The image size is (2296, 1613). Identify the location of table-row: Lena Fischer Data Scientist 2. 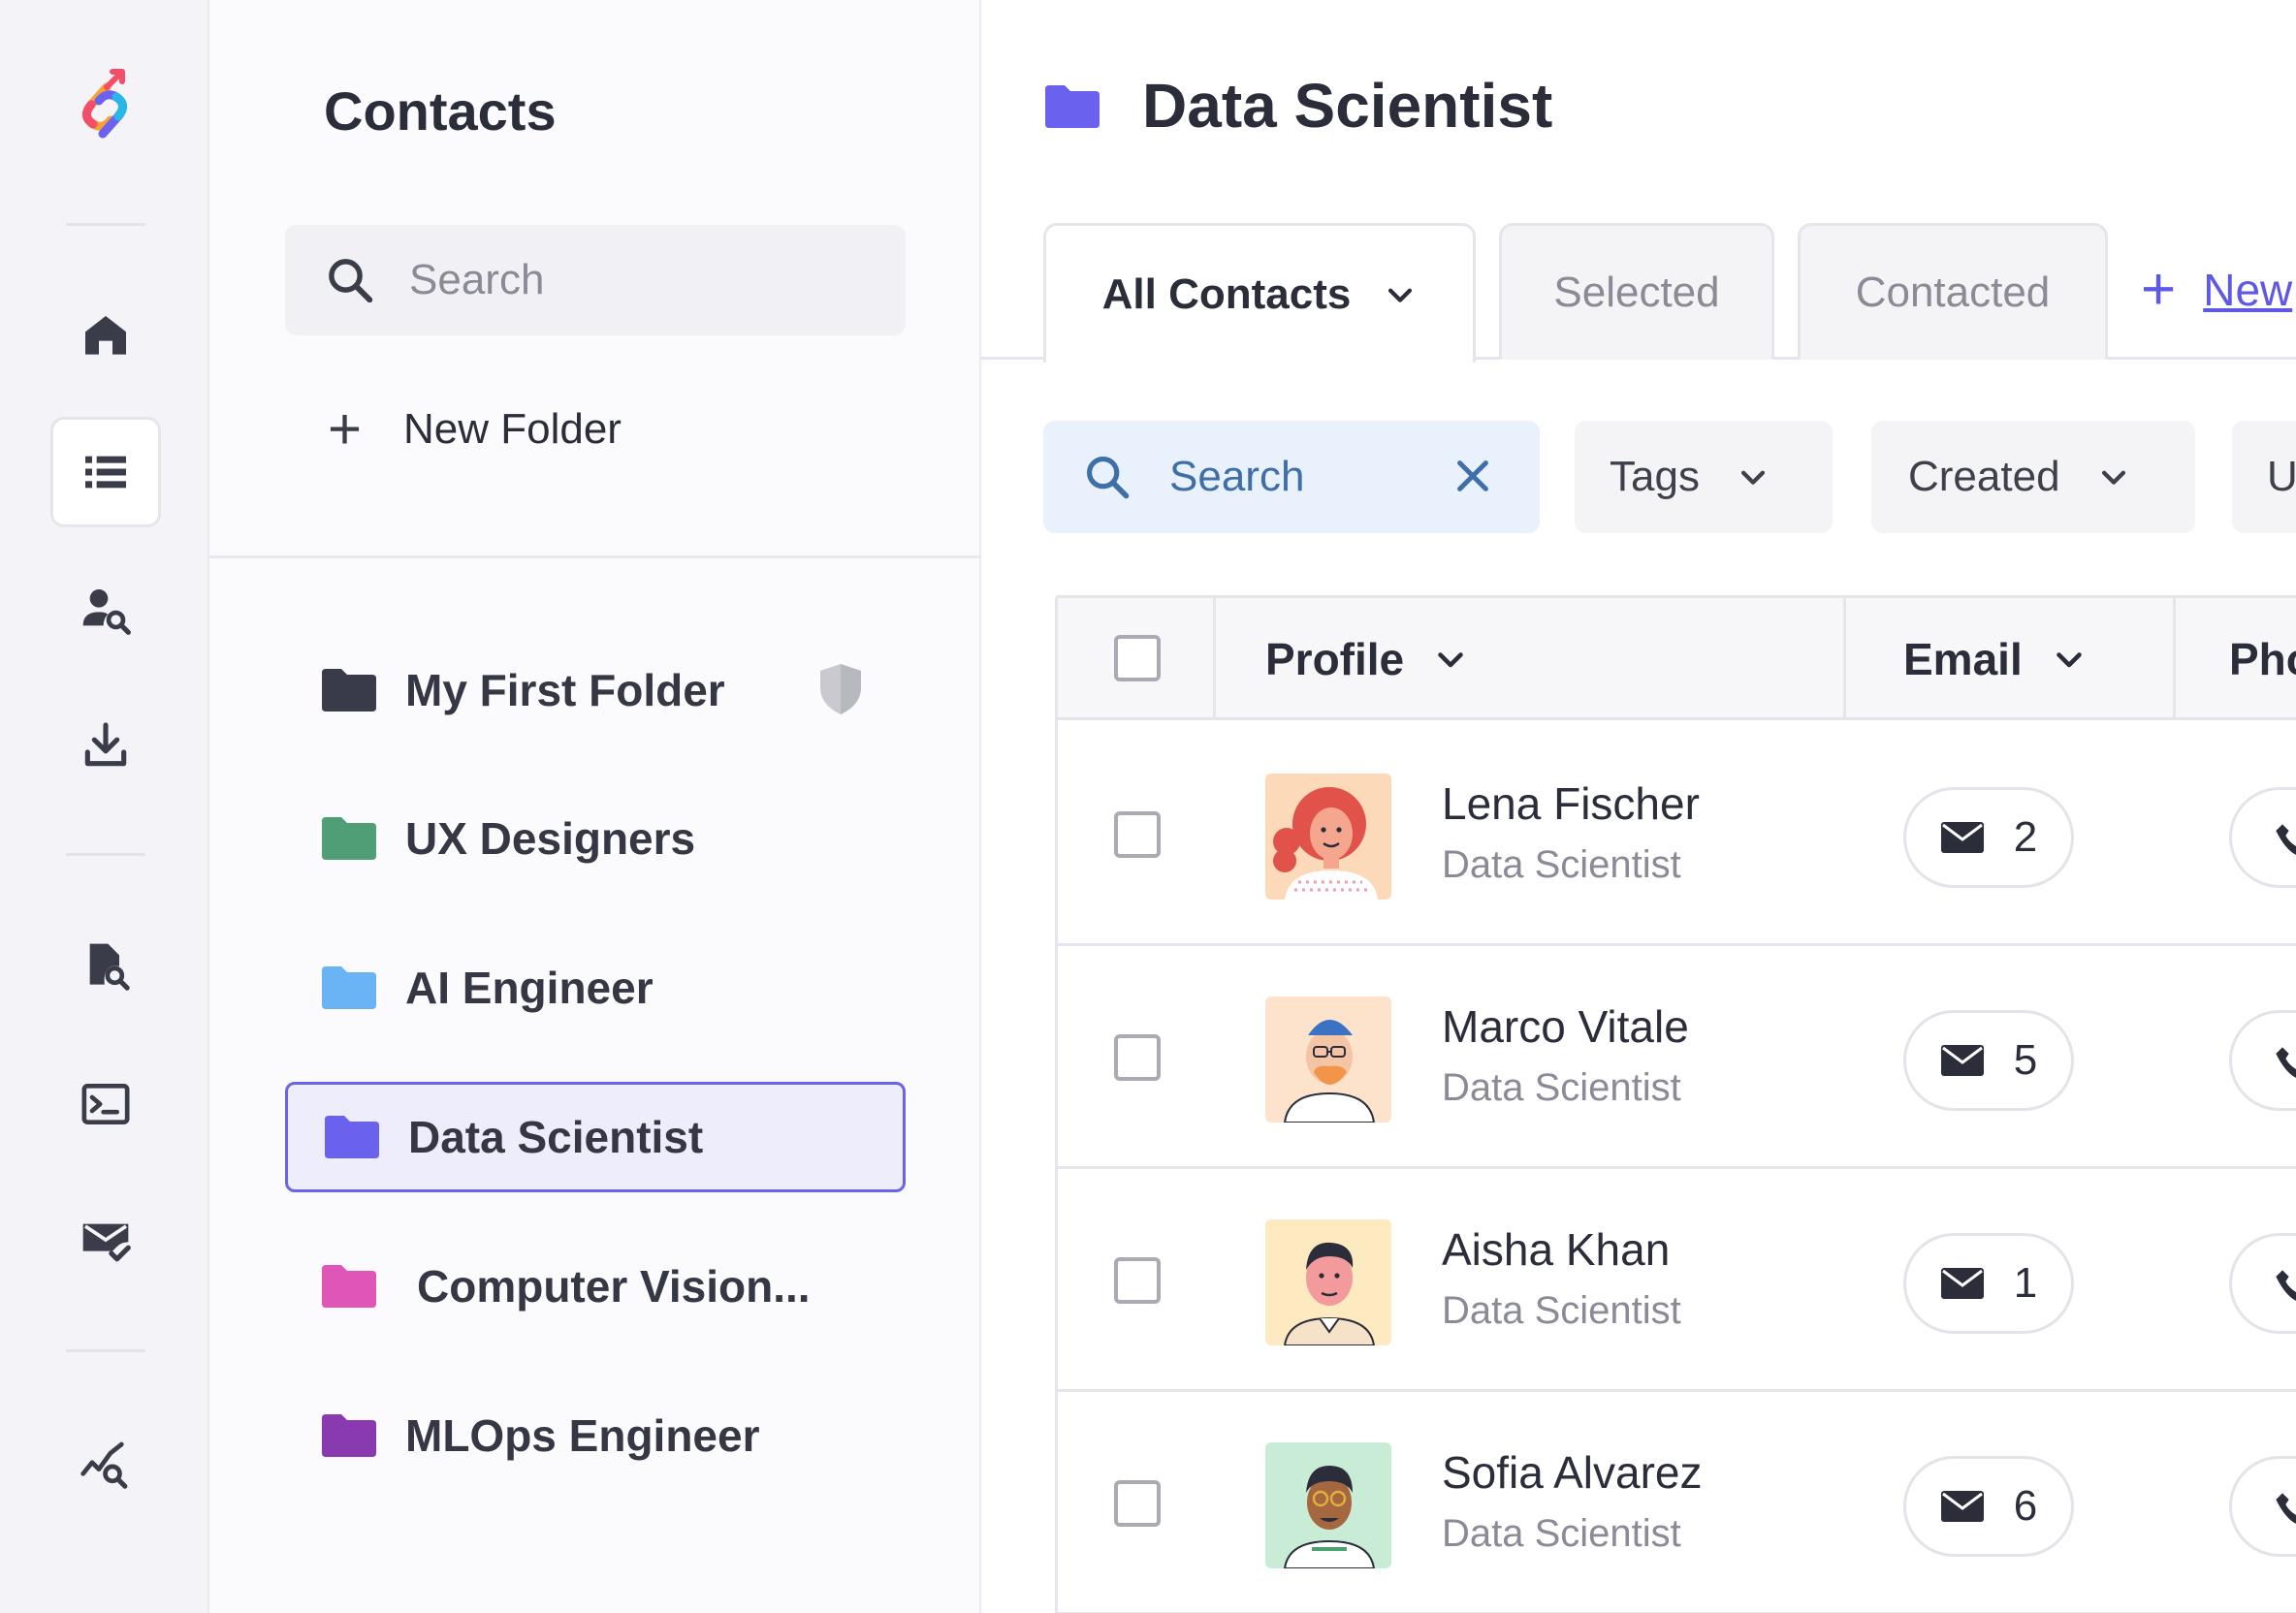
(1677, 834).